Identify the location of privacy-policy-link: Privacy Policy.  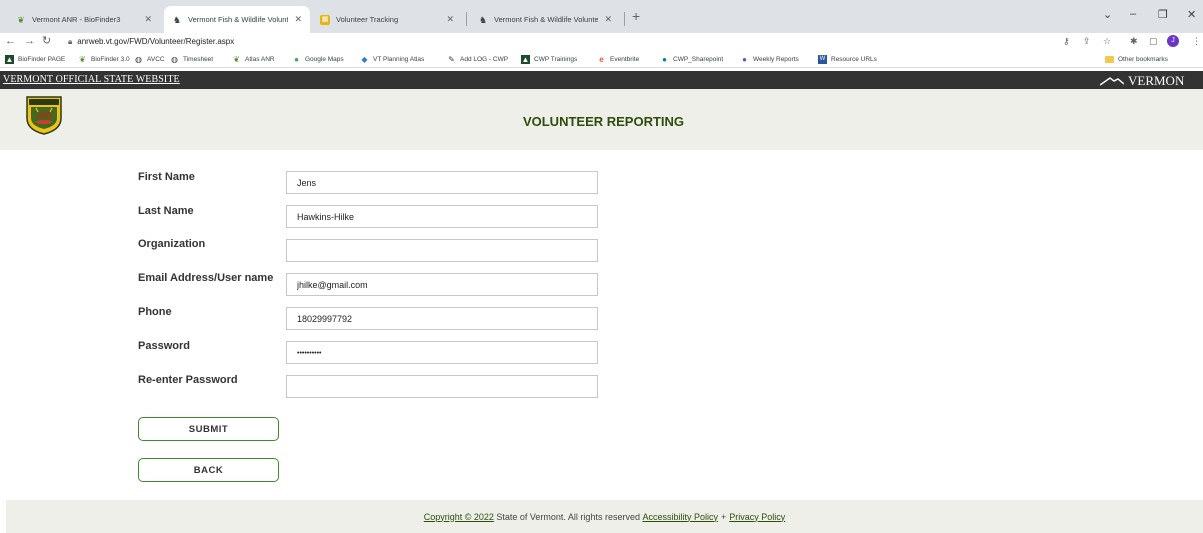
(757, 517).